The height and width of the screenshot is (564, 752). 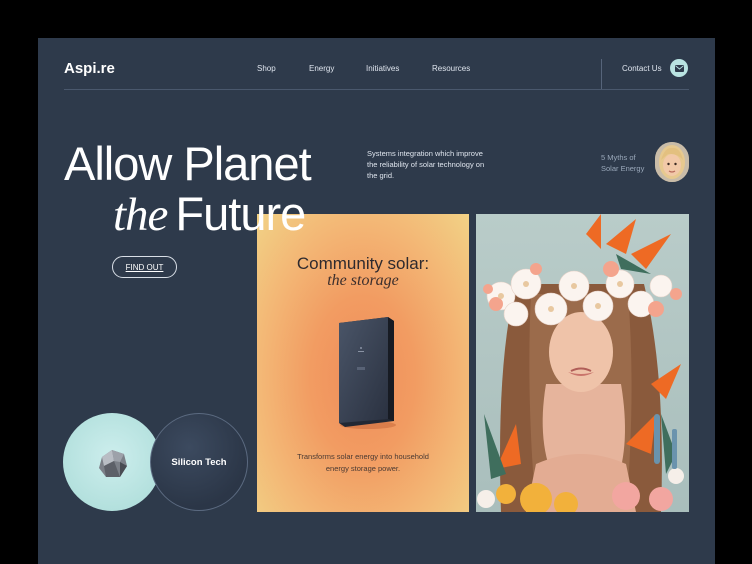 I want to click on flower-portrait-image, so click(x=582, y=363).